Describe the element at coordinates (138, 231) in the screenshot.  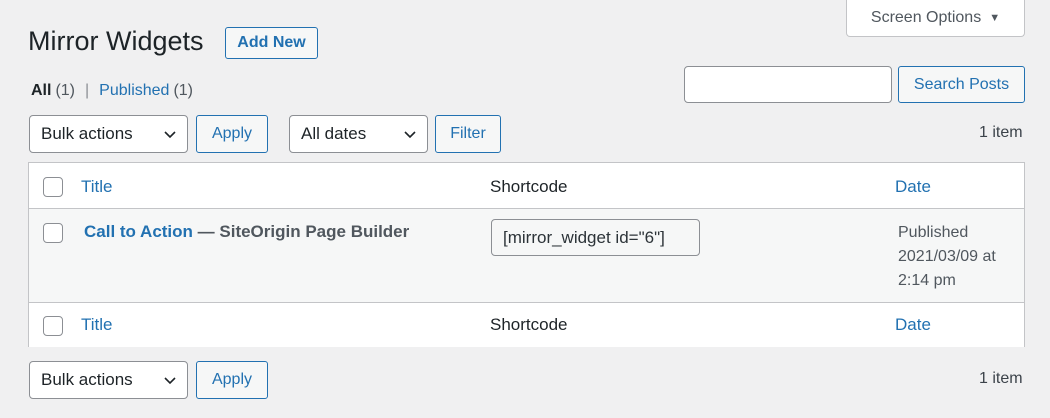
I see `post-title-link: Call to Action` at that location.